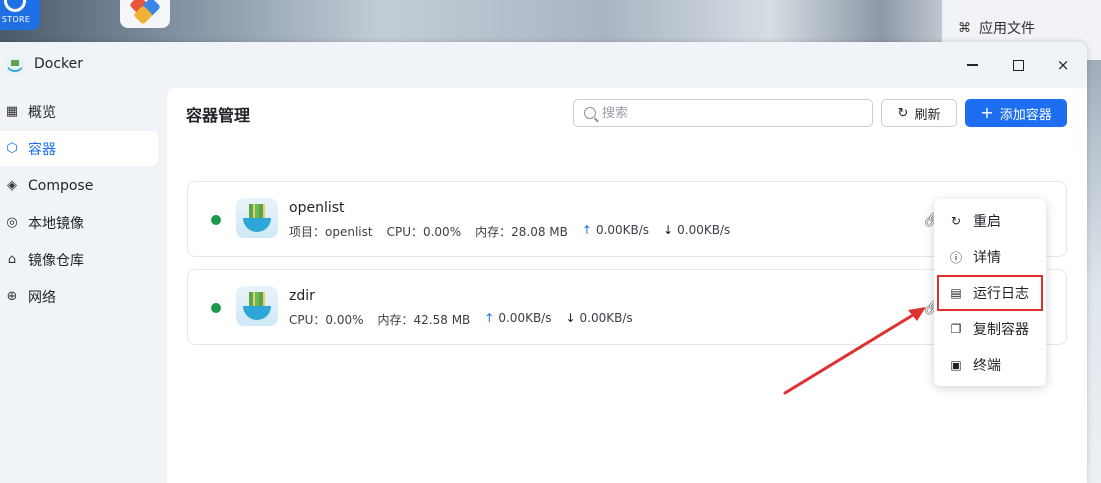  Describe the element at coordinates (1001, 330) in the screenshot. I see `menu-item-label: 复制容器` at that location.